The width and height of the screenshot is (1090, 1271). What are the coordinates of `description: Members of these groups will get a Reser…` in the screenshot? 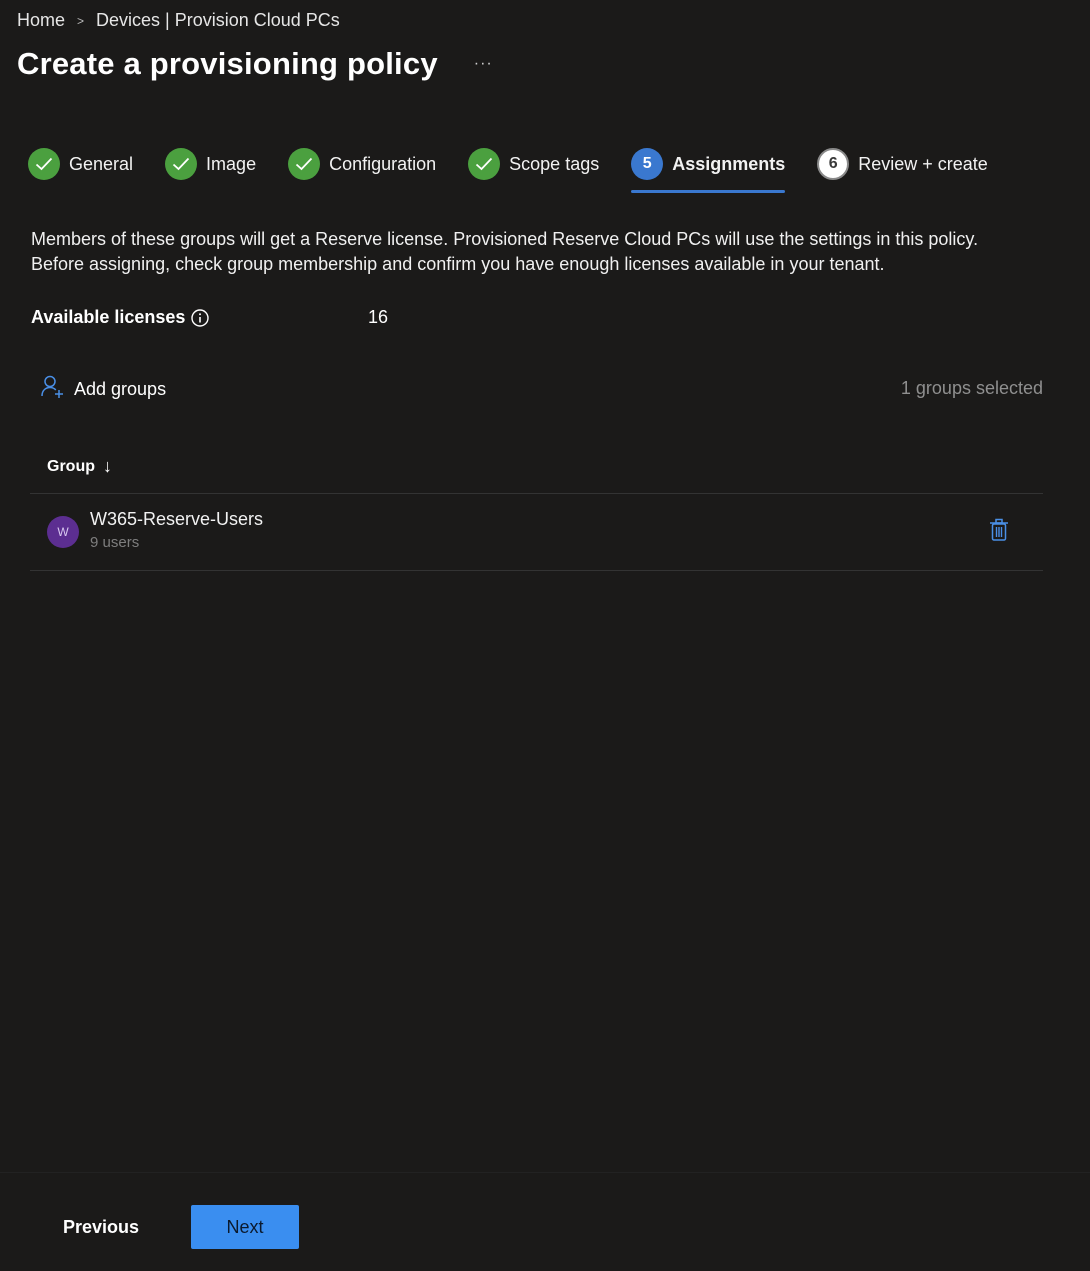 It's located at (536, 252).